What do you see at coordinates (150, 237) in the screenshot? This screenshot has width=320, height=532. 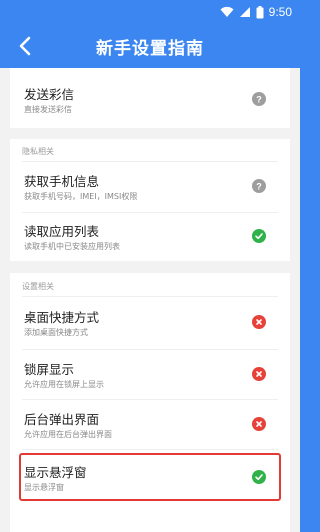 I see `permission-row-app-list: 读取应用列表 读取手机中已安装应用列表` at bounding box center [150, 237].